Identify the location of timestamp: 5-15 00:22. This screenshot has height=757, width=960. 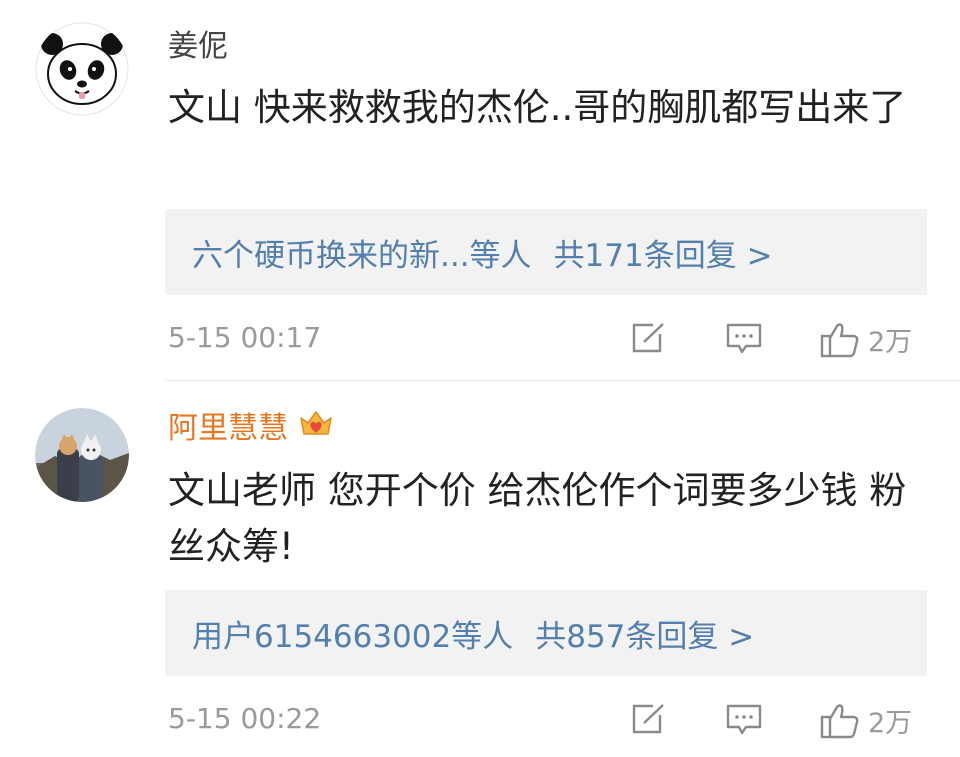
(245, 718).